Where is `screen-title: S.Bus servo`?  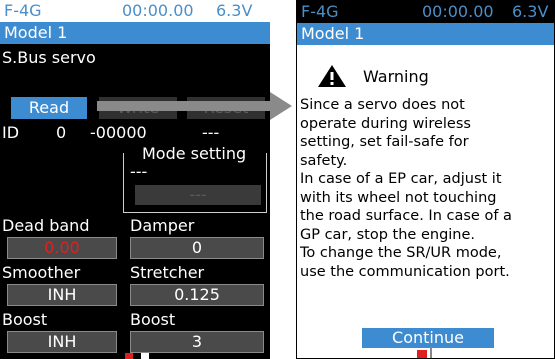
screen-title: S.Bus servo is located at coordinates (49, 57).